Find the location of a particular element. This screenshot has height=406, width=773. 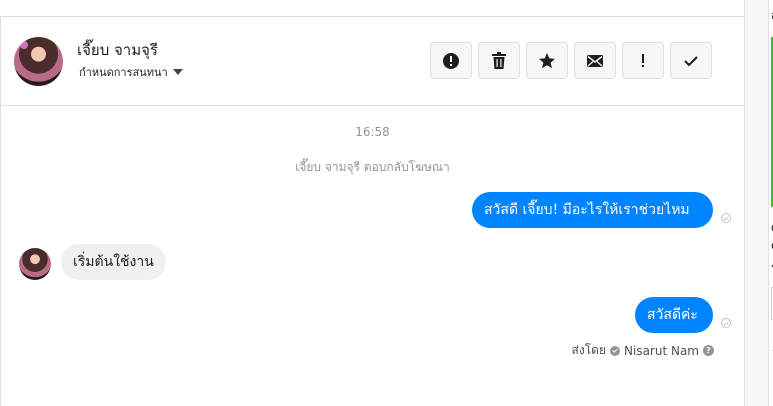

star-button is located at coordinates (547, 60).